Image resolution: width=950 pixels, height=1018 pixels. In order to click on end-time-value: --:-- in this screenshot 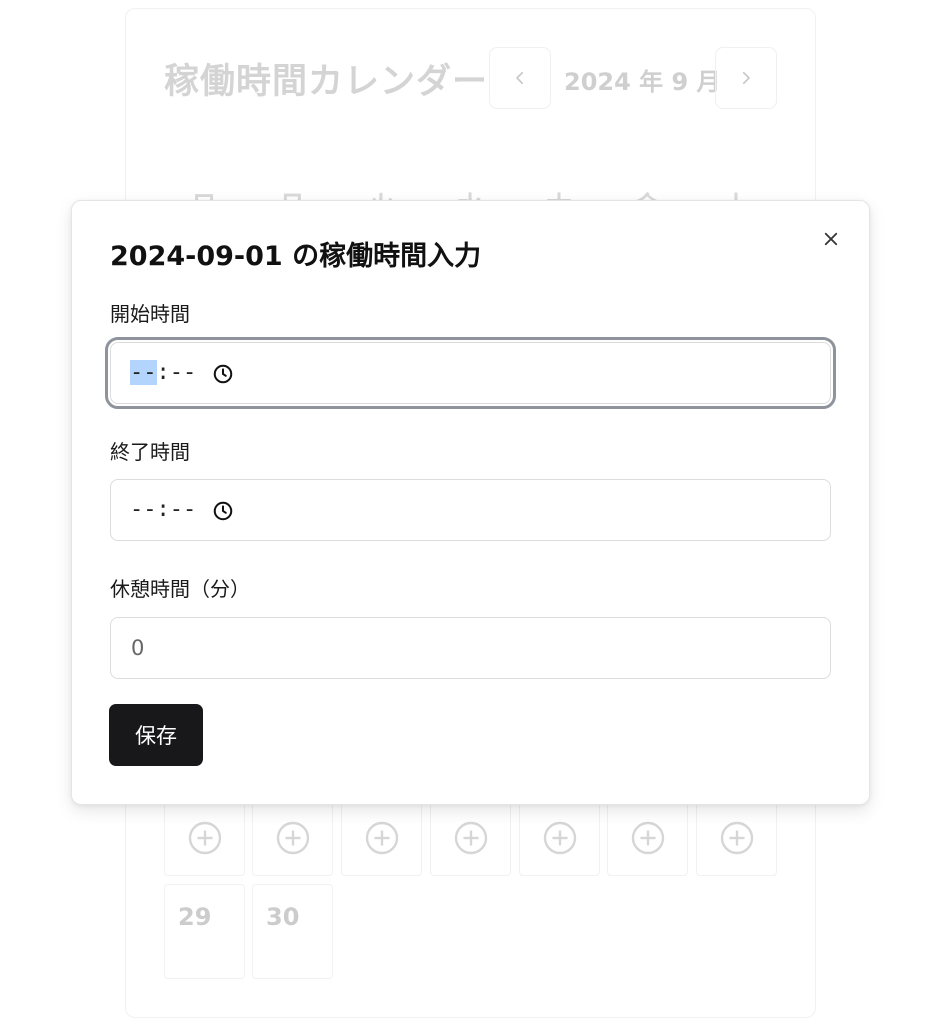, I will do `click(163, 509)`.